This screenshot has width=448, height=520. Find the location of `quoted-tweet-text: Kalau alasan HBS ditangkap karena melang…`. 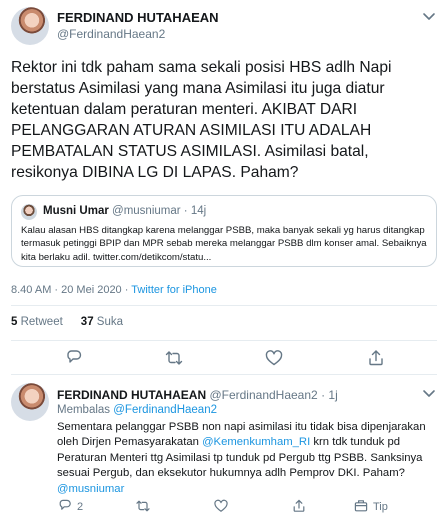

quoted-tweet-text: Kalau alasan HBS ditangkap karena melang… is located at coordinates (224, 244).